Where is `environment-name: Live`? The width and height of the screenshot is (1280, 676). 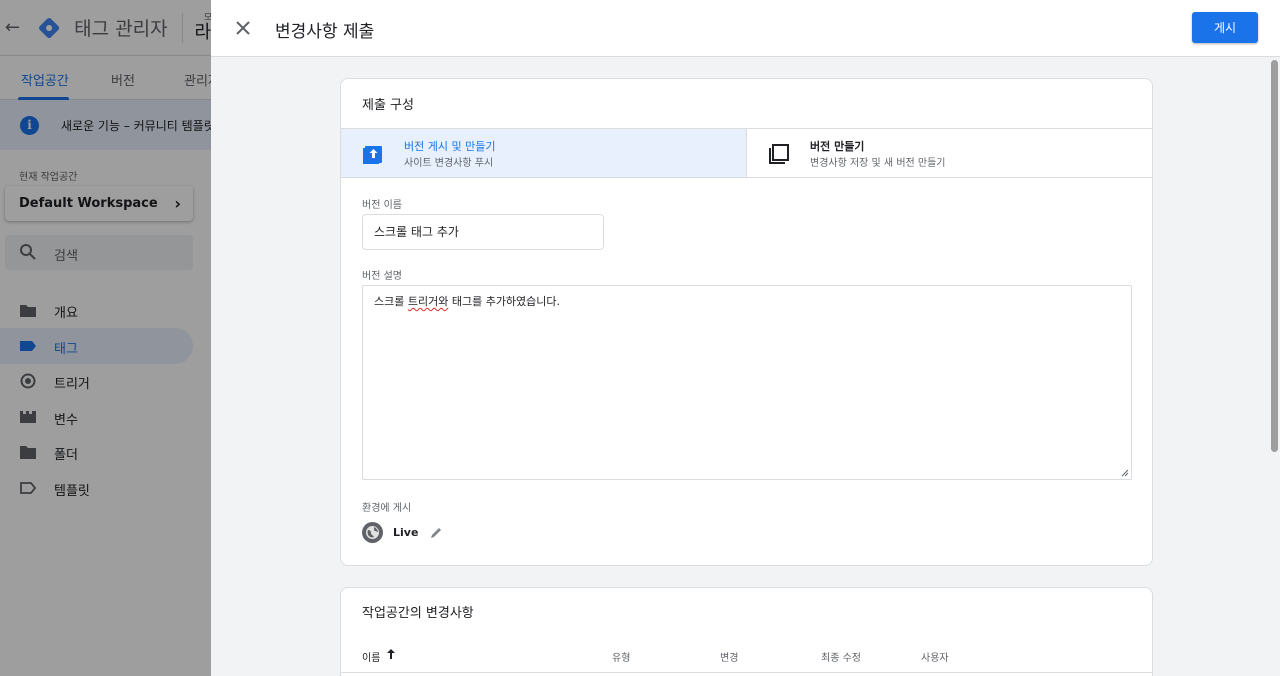 environment-name: Live is located at coordinates (406, 532).